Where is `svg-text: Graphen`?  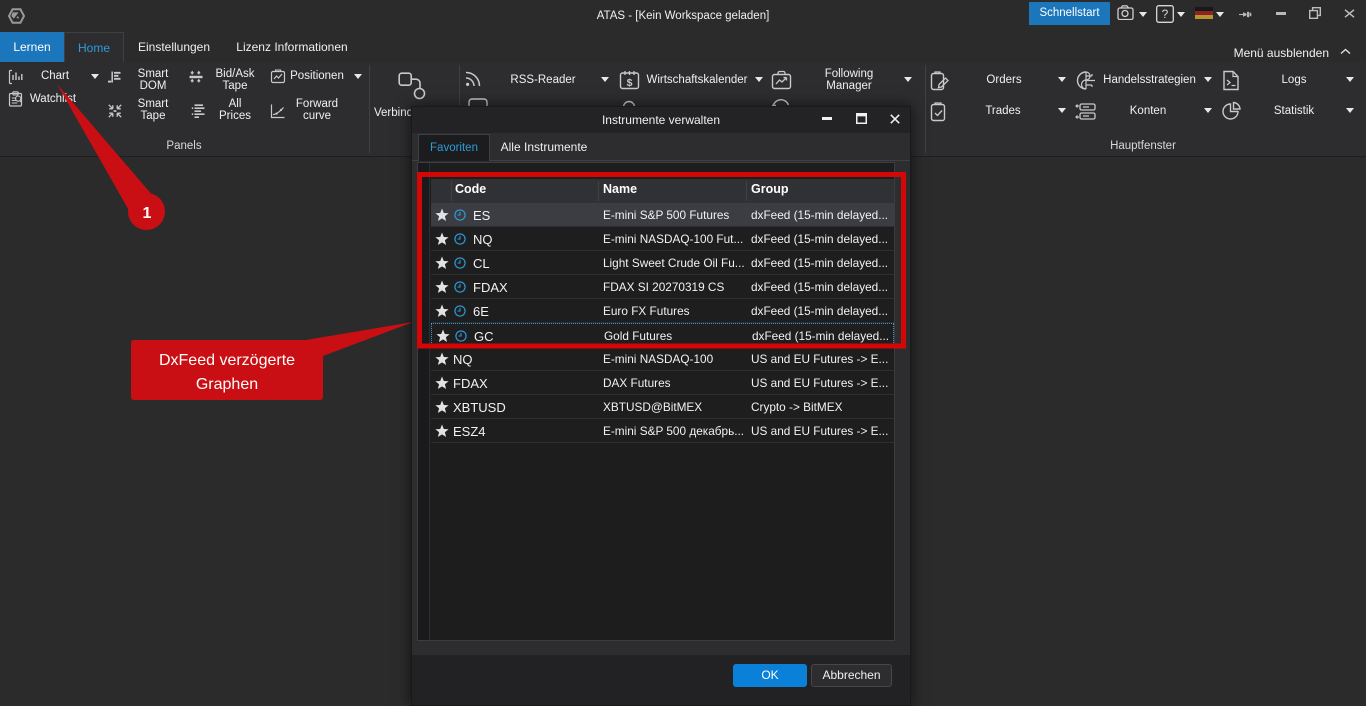
svg-text: Graphen is located at coordinates (227, 384).